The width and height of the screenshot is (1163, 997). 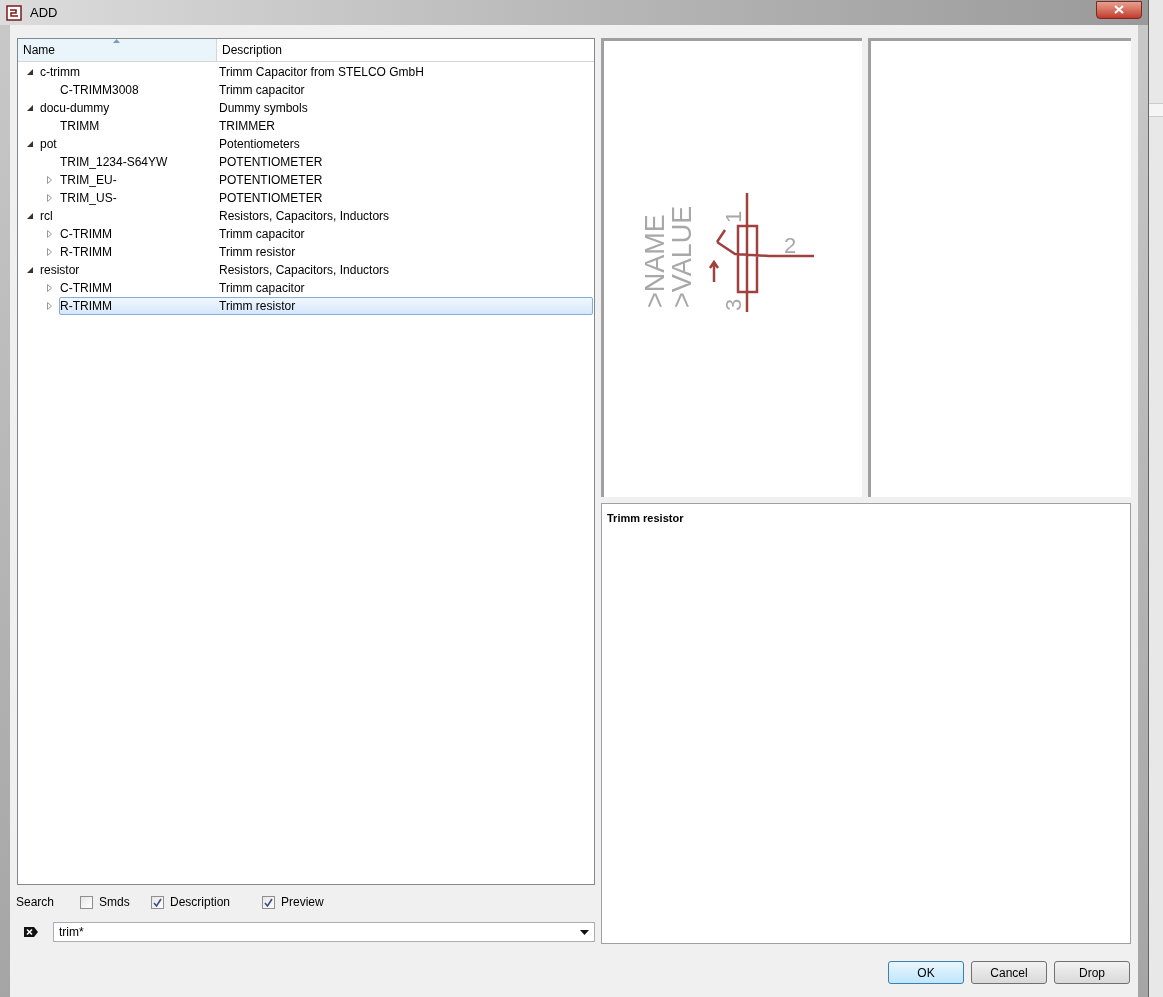 What do you see at coordinates (117, 50) in the screenshot?
I see `column-header: Name` at bounding box center [117, 50].